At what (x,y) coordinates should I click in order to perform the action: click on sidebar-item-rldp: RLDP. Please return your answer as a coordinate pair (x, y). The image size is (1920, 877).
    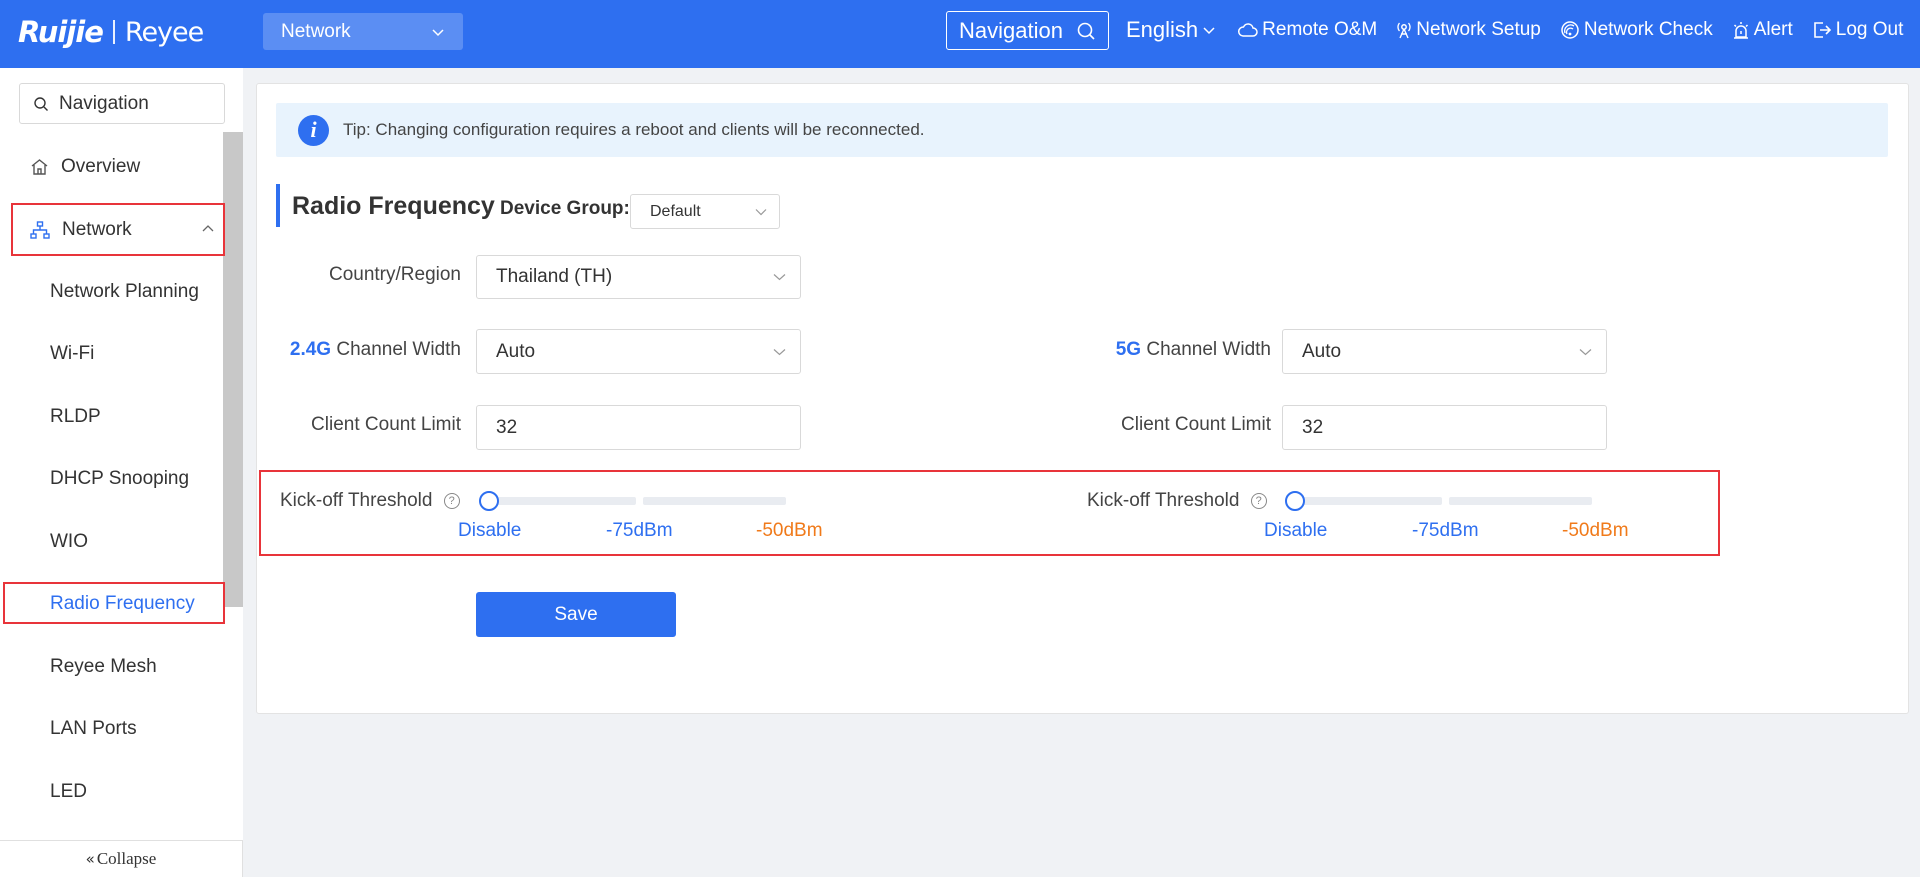
    Looking at the image, I should click on (111, 417).